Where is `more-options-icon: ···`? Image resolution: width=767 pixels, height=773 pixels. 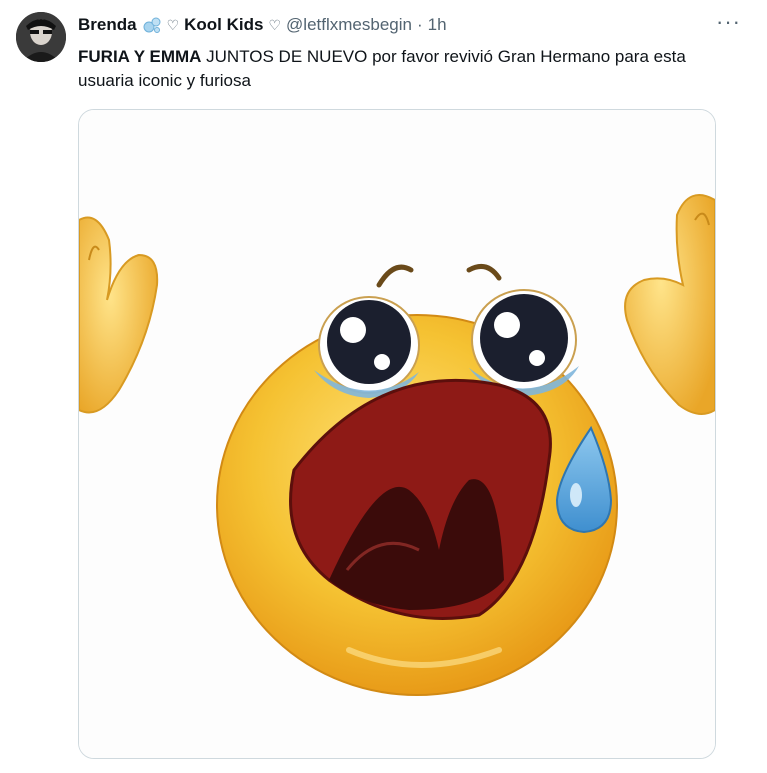
more-options-icon: ··· is located at coordinates (728, 22).